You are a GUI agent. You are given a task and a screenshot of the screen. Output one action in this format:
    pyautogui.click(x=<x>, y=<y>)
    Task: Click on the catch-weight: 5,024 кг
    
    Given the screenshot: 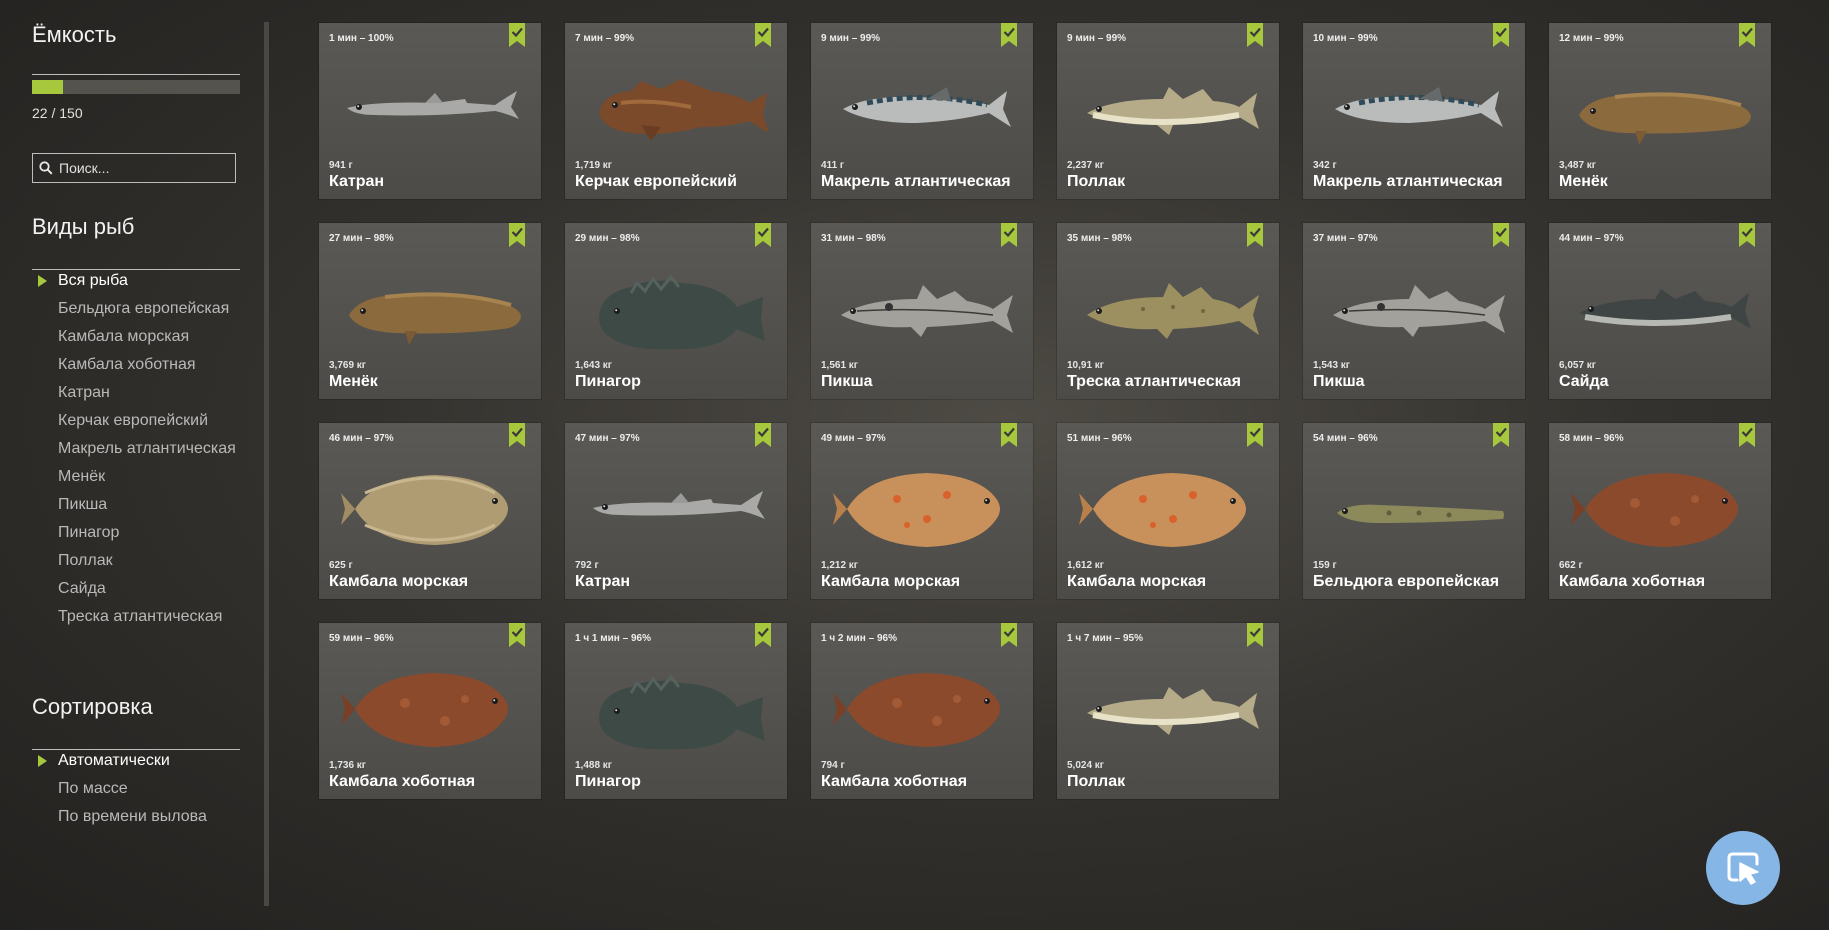 What is the action you would take?
    pyautogui.click(x=1085, y=765)
    